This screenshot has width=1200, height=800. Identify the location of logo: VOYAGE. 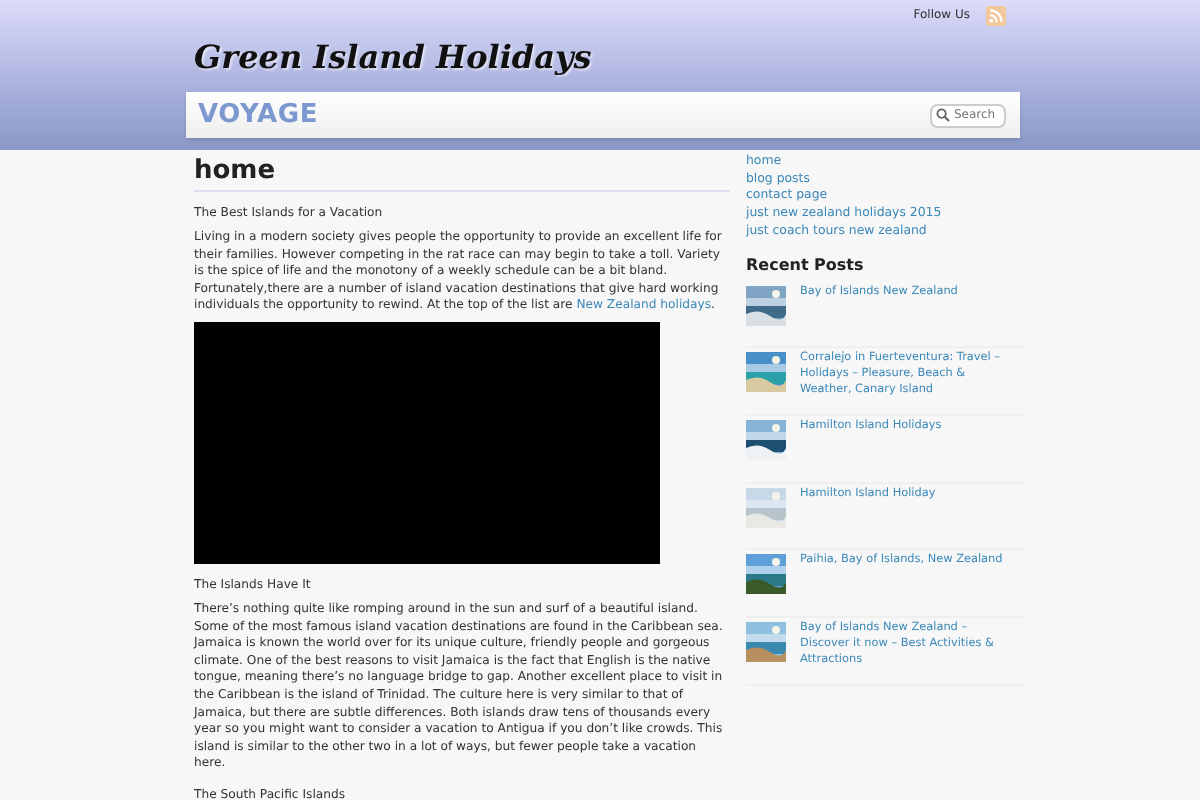
(258, 115).